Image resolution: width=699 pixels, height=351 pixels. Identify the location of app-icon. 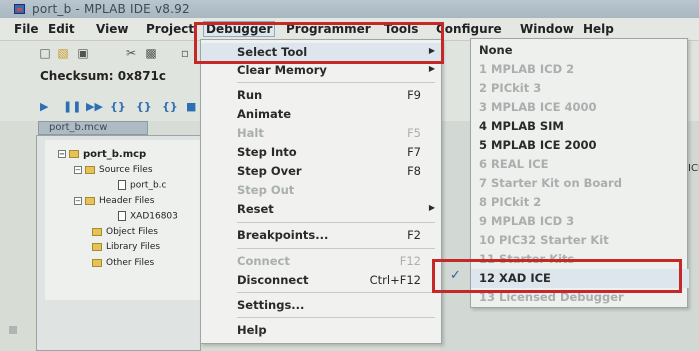
(19, 9).